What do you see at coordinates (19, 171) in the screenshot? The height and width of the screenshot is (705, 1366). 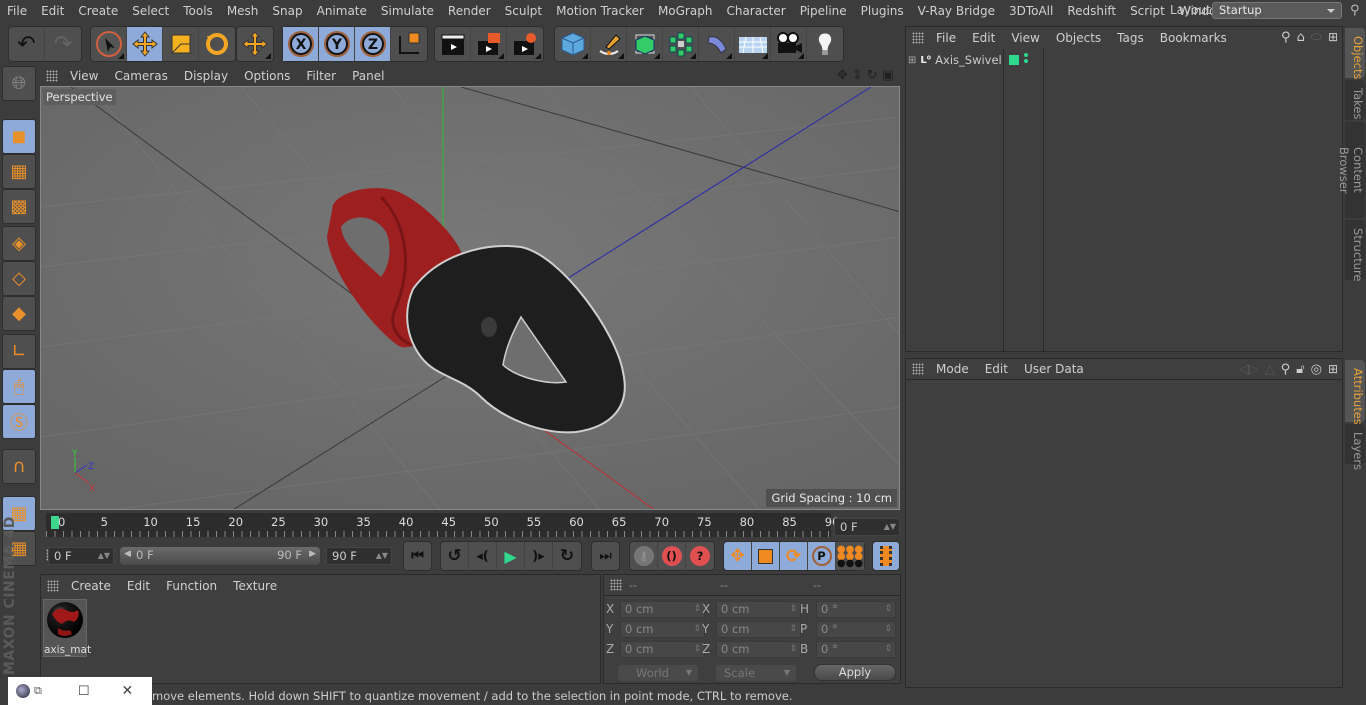 I see `texture-mode-button: ▦` at bounding box center [19, 171].